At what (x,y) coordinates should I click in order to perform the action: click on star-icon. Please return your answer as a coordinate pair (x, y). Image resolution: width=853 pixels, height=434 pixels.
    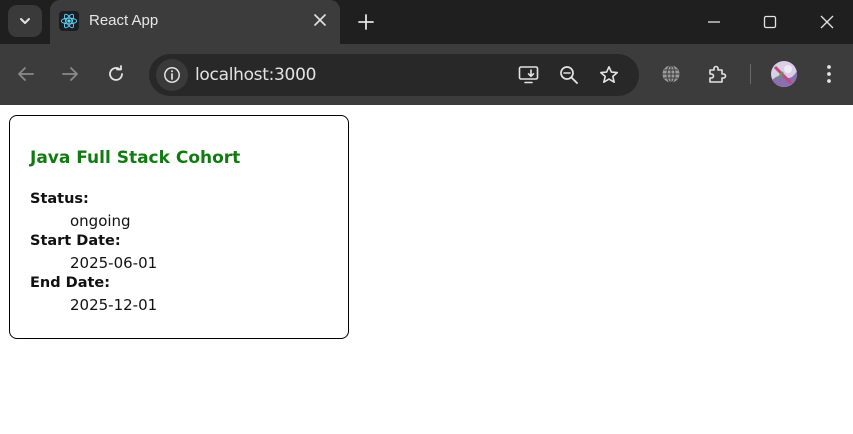
    Looking at the image, I should click on (609, 74).